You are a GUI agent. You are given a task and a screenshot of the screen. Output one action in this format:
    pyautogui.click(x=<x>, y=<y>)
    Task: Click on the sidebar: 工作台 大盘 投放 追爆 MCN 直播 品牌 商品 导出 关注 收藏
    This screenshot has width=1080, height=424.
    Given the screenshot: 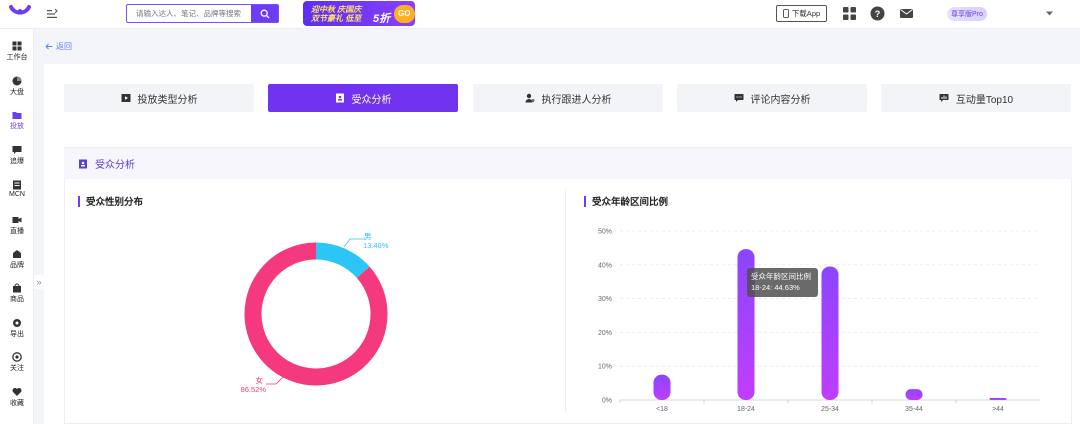 What is the action you would take?
    pyautogui.click(x=17, y=226)
    